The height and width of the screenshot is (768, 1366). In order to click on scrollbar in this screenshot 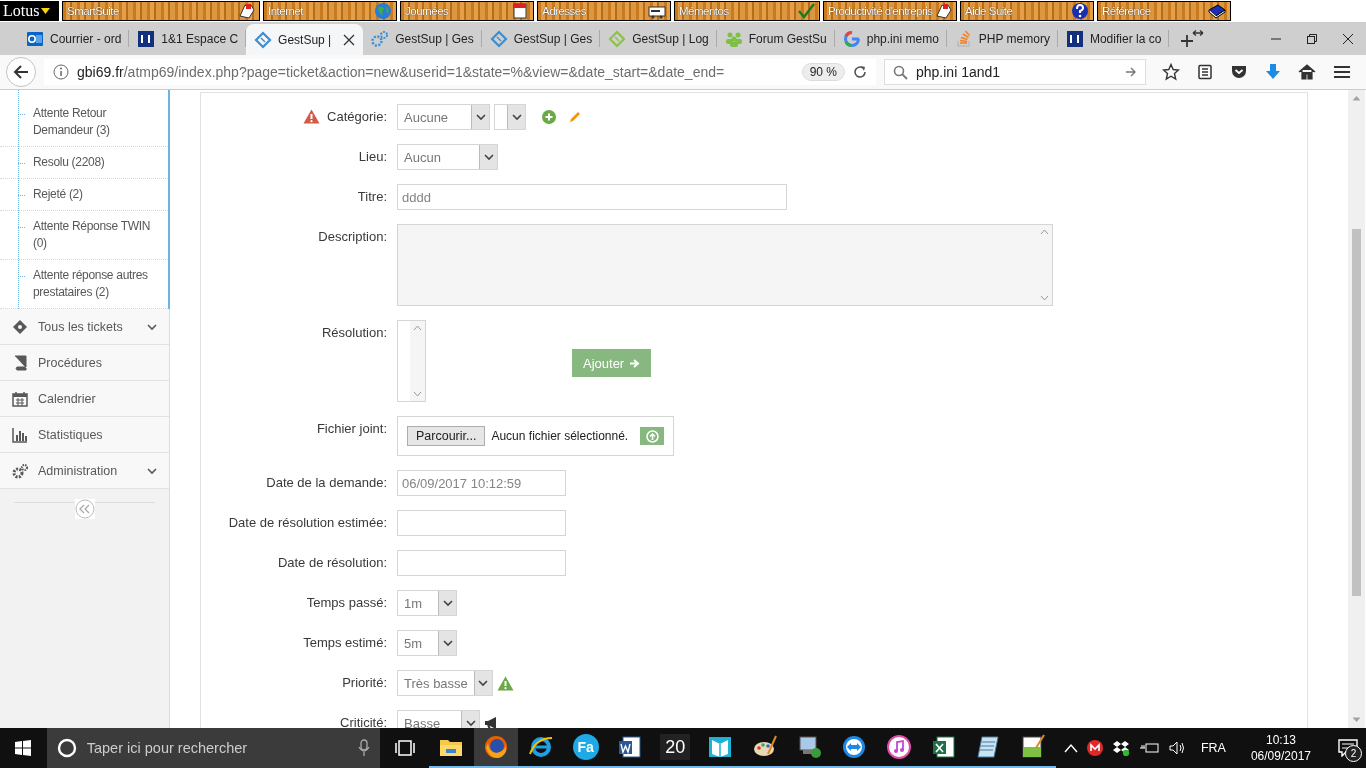, I will do `click(1356, 409)`.